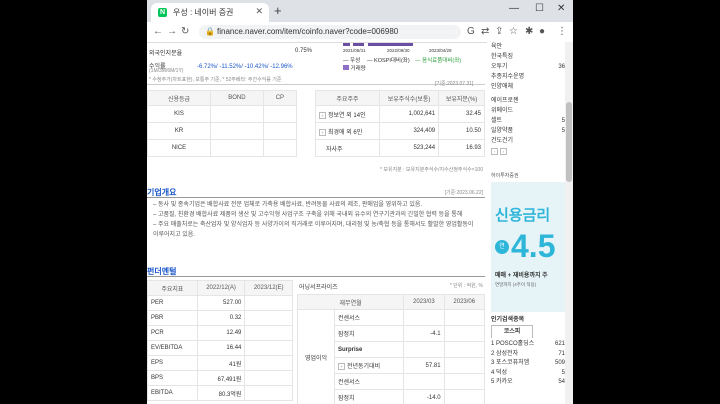  I want to click on sidebar-item: 위메이드, so click(528, 111).